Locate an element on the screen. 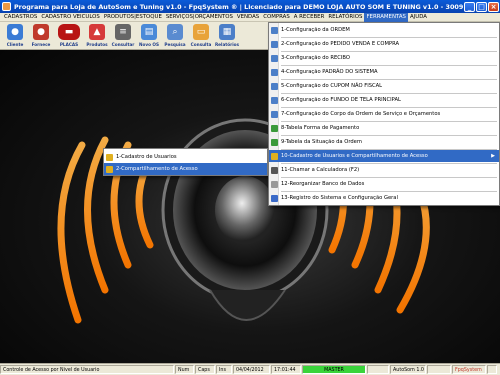 The image size is (500, 375). menu-item-config-padrao: 4-Configuração PADRÃO DO SISTEMA is located at coordinates (384, 72).